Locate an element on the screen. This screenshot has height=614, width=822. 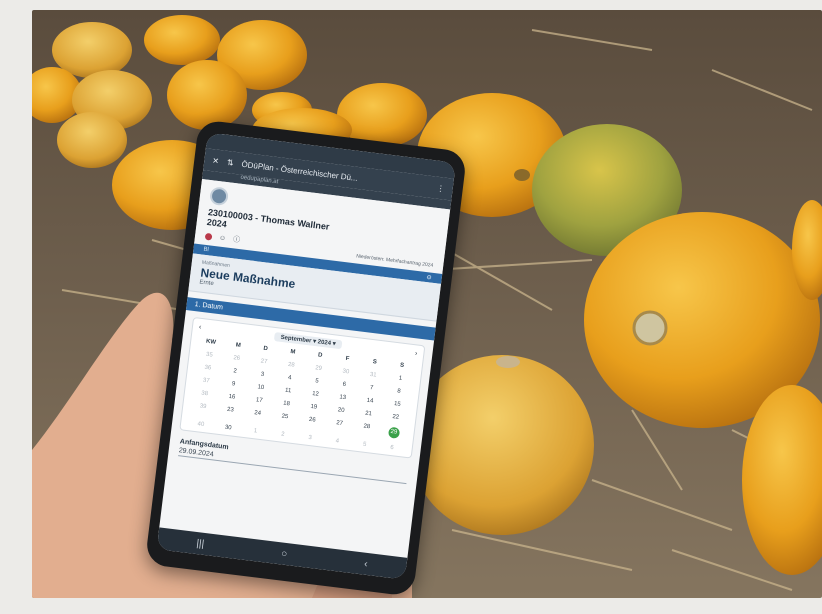
weekday-header: F is located at coordinates (347, 359).